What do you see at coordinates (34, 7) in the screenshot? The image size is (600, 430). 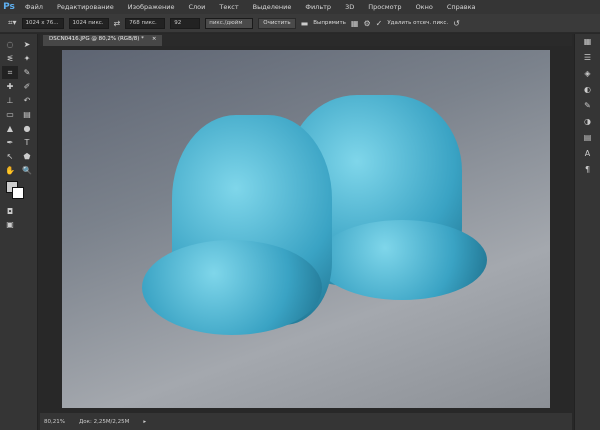 I see `menu-file: Файл` at bounding box center [34, 7].